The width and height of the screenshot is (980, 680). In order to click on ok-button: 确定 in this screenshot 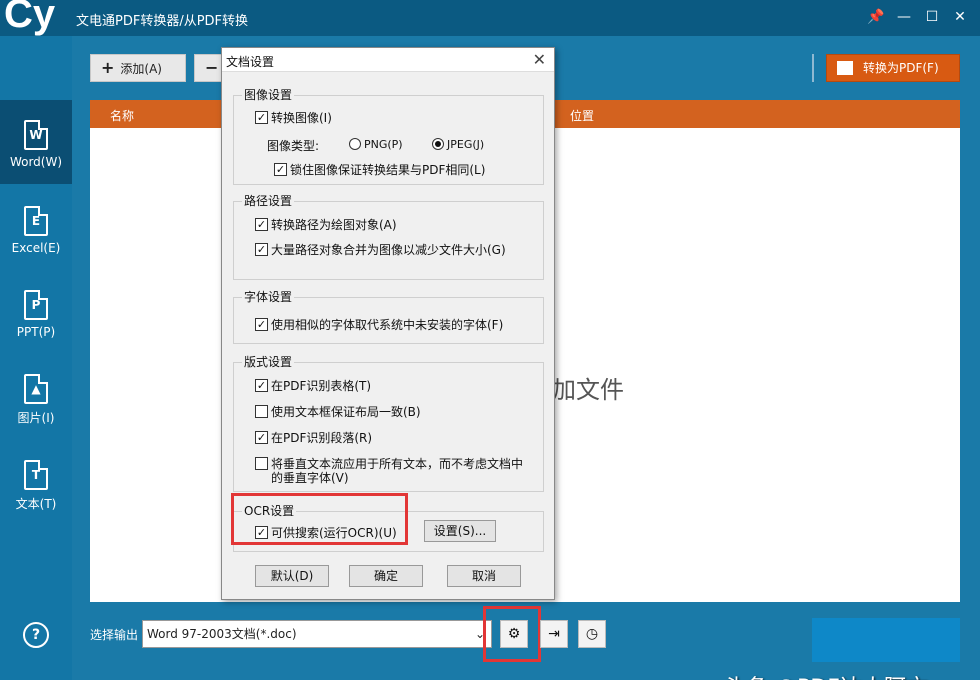, I will do `click(386, 576)`.